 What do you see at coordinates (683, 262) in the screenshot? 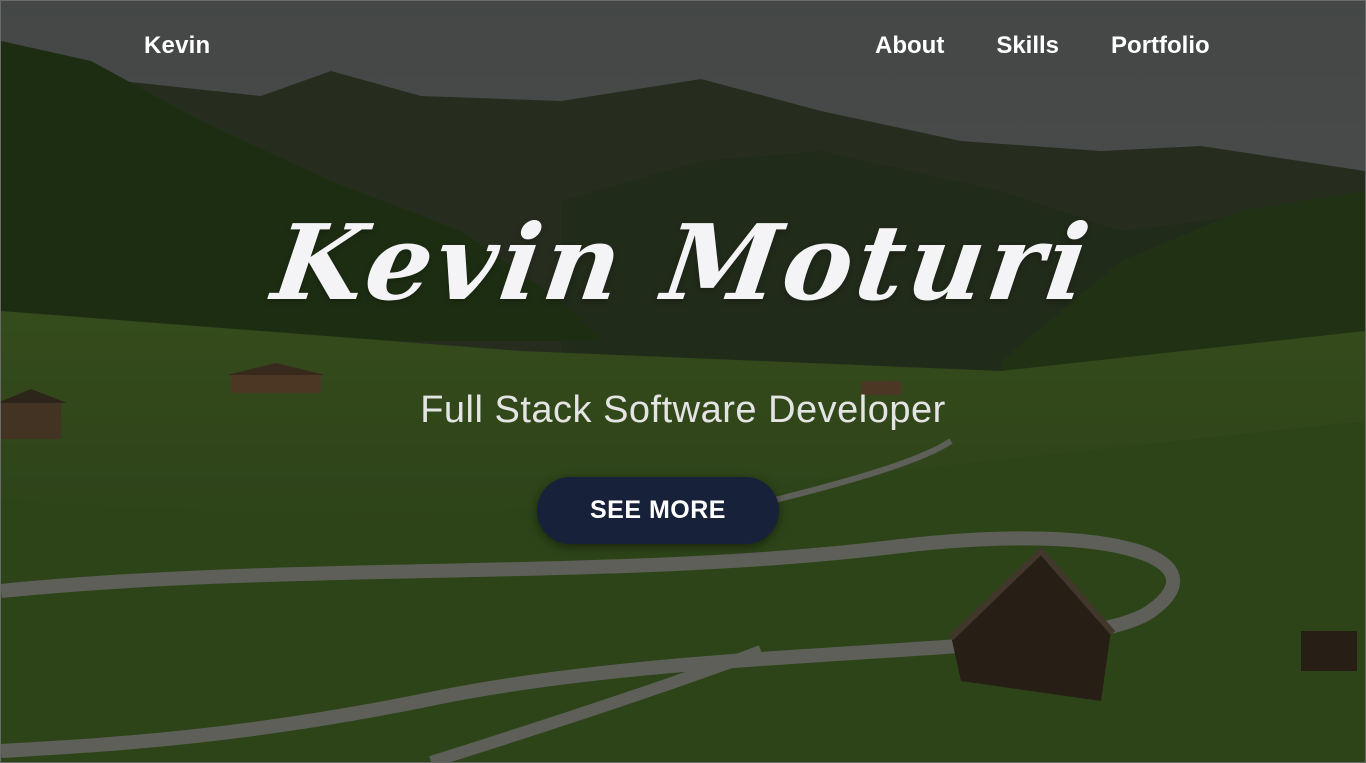
I see `hero-name-heading: Kevin Moturi` at bounding box center [683, 262].